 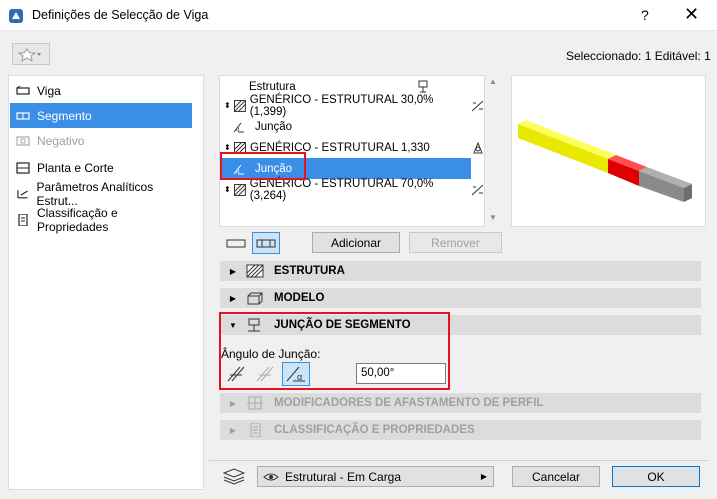 I want to click on segment-icon, so click(x=23, y=115).